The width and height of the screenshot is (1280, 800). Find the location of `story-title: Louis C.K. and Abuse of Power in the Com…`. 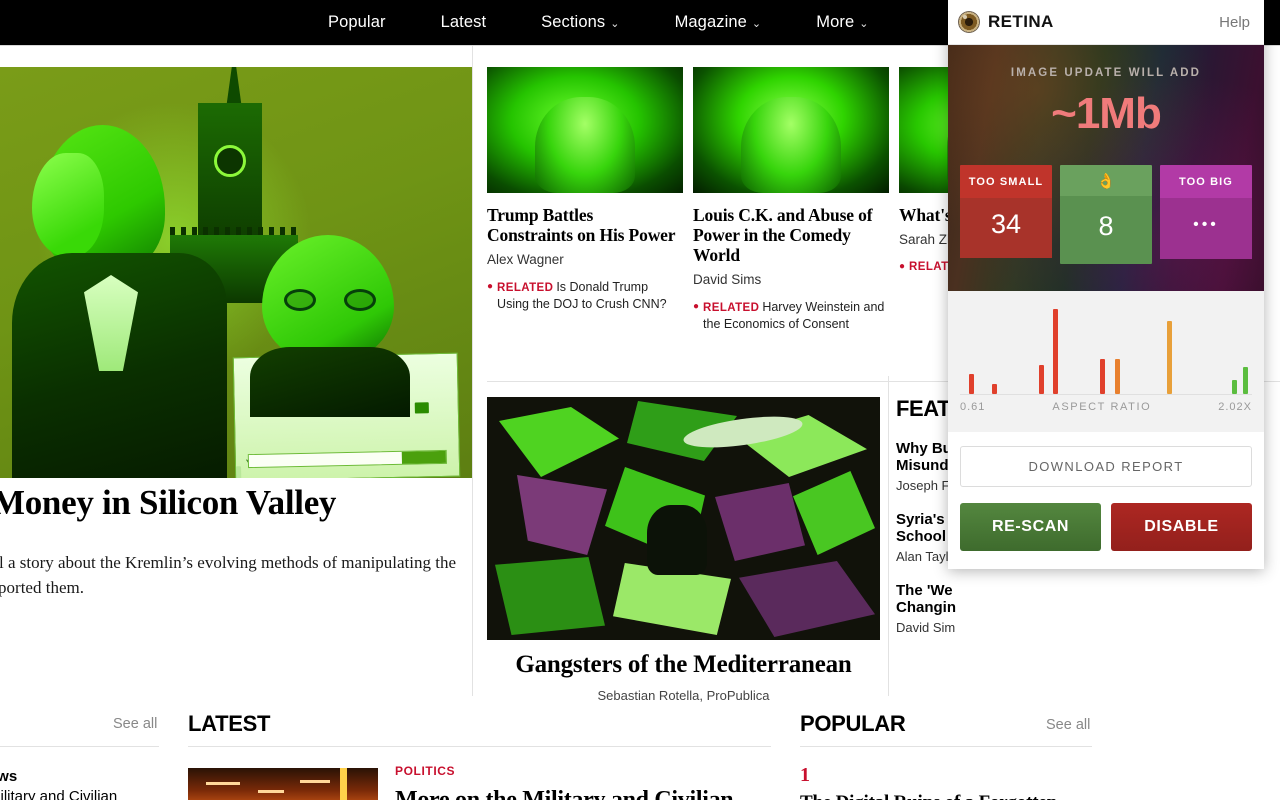

story-title: Louis C.K. and Abuse of Power in the Com… is located at coordinates (791, 235).